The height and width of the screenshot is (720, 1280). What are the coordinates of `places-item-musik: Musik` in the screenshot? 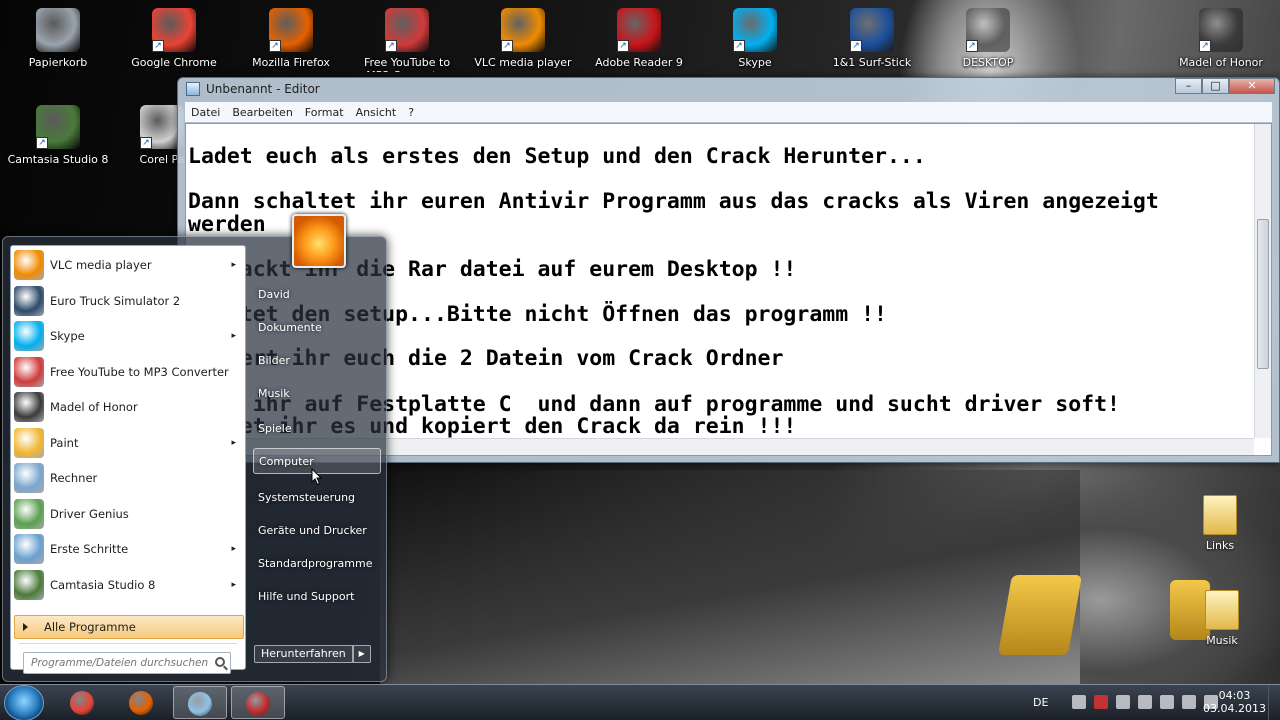 It's located at (317, 393).